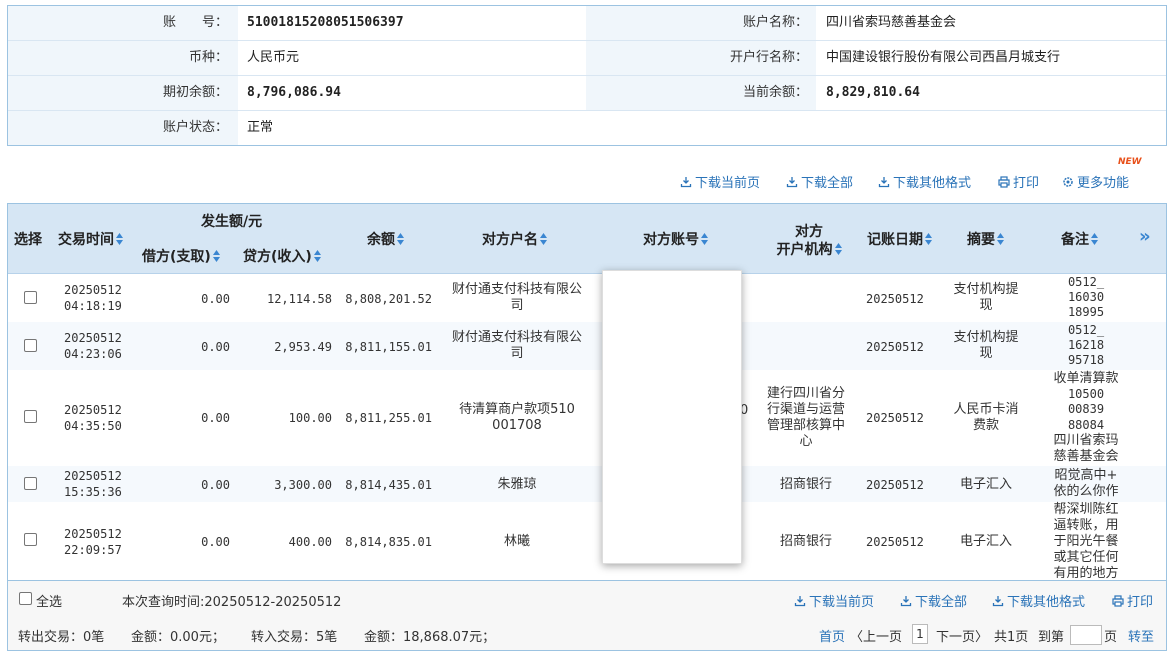  What do you see at coordinates (1038, 600) in the screenshot?
I see `footer-download-other-link: 下载其他格式` at bounding box center [1038, 600].